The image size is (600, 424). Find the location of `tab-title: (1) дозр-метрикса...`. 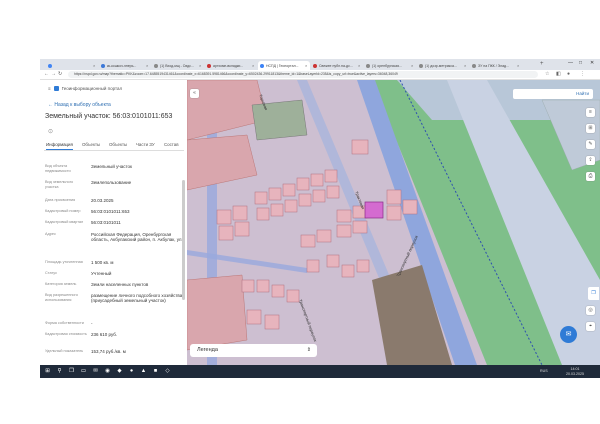

tab-title: (1) дозр-метрикса... is located at coordinates (441, 65).